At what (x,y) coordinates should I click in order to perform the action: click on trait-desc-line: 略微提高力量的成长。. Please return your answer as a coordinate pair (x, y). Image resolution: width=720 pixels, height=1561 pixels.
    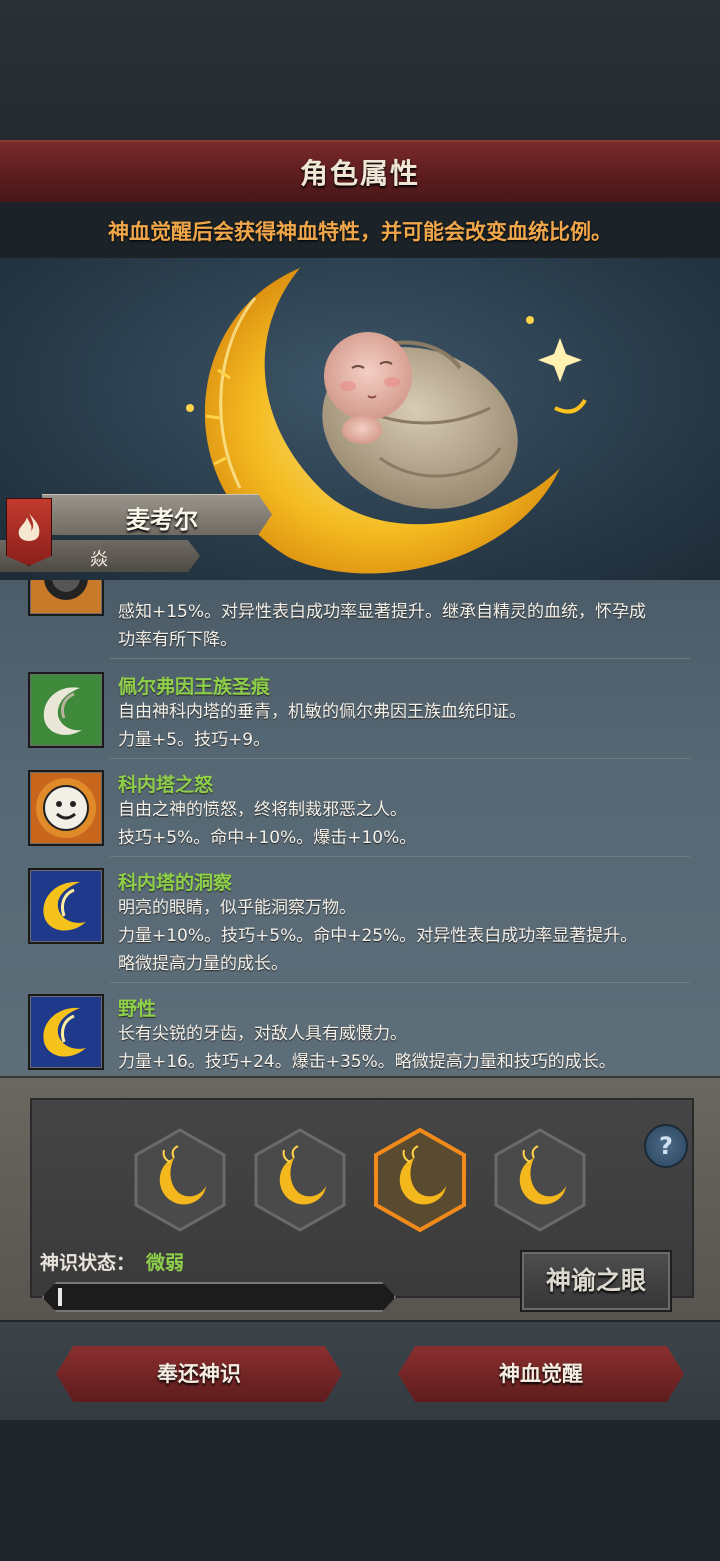
    Looking at the image, I should click on (203, 964).